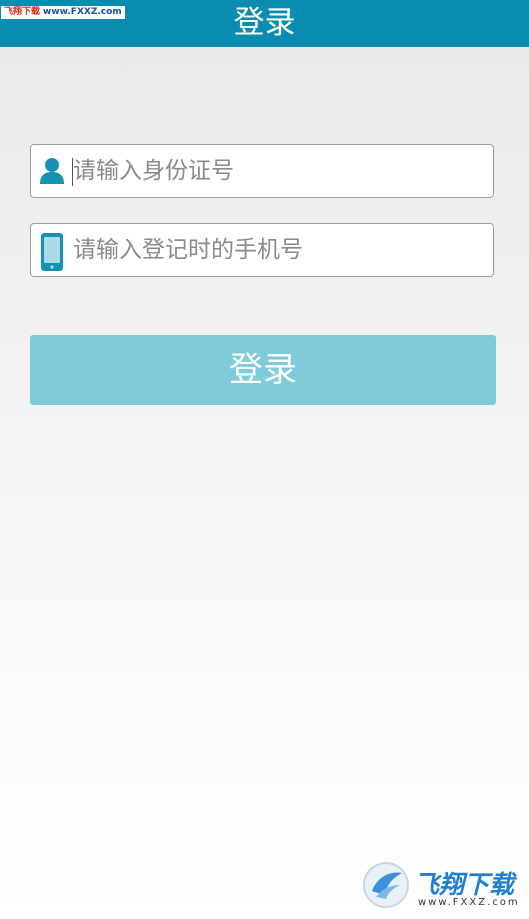  I want to click on watermark-bottom-brand: 飞翔下载, so click(464, 884).